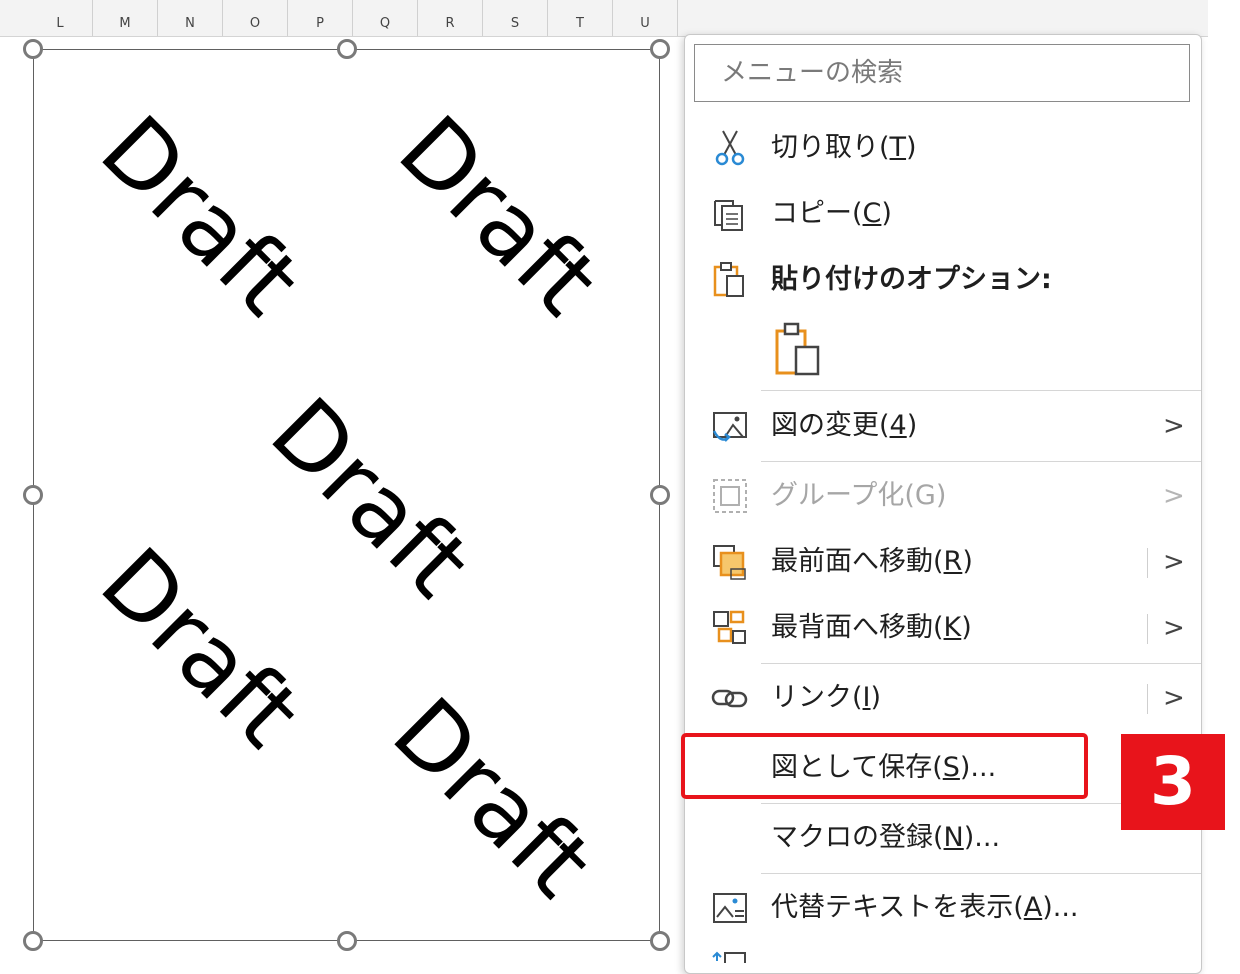 The width and height of the screenshot is (1240, 974). I want to click on label-text: リンク(, so click(817, 697).